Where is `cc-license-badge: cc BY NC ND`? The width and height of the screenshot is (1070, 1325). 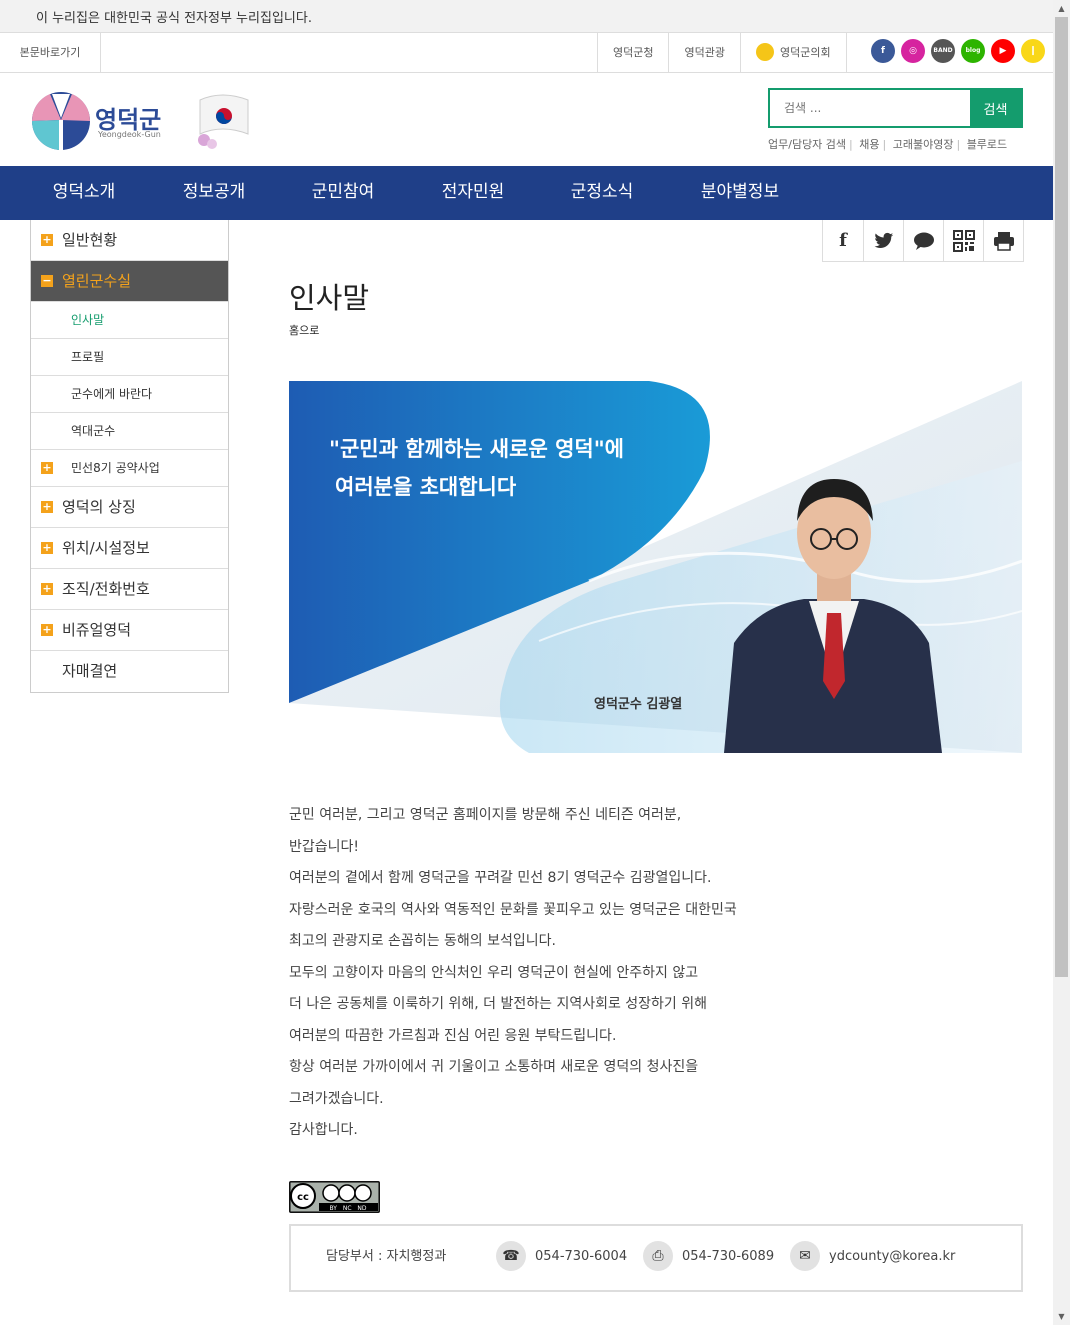 cc-license-badge: cc BY NC ND is located at coordinates (334, 1197).